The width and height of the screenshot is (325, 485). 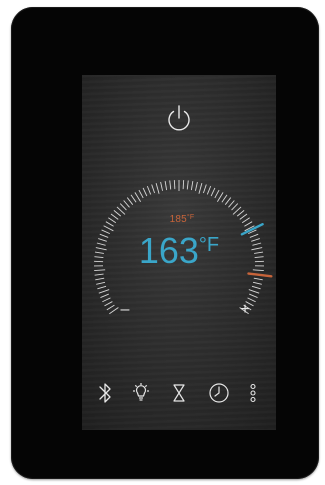 I want to click on hourglass-icon, so click(x=179, y=393).